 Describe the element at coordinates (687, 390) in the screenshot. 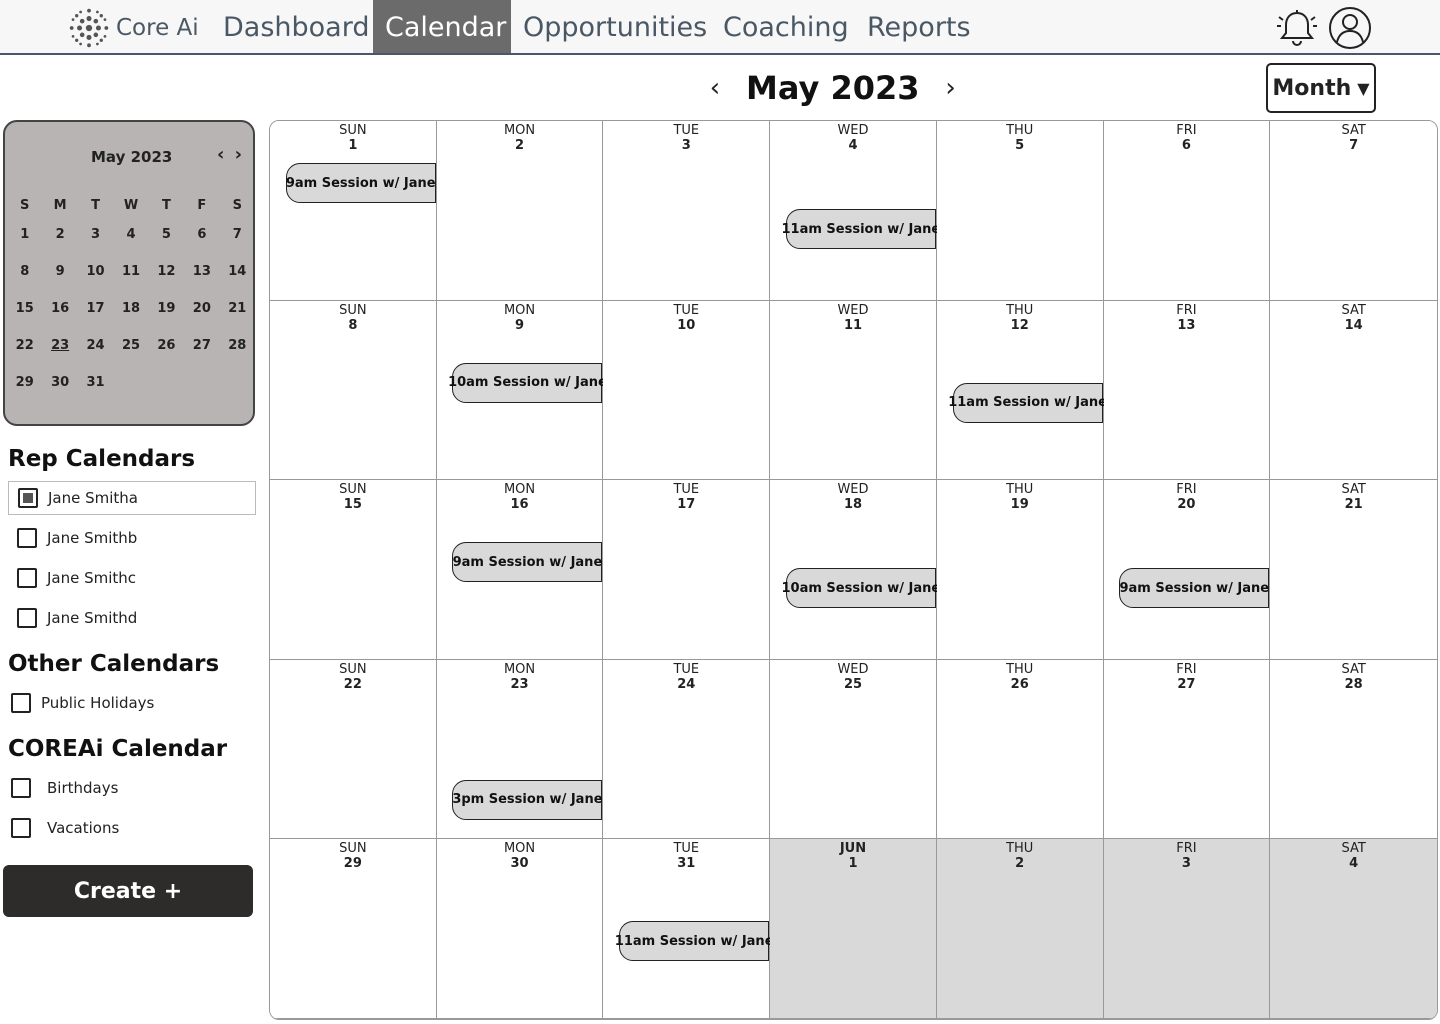

I see `calendar-day-cell: TUE 10` at that location.